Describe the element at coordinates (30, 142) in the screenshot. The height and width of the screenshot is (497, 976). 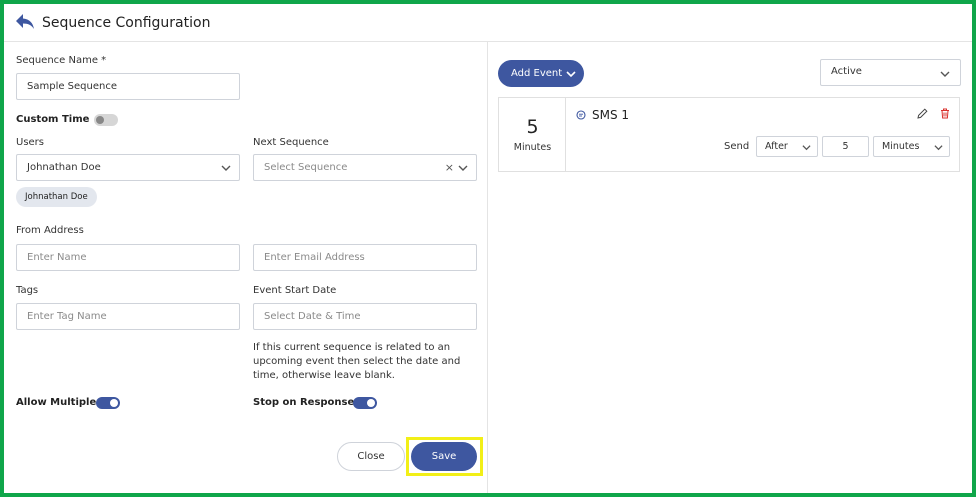
I see `users-label: Users` at that location.